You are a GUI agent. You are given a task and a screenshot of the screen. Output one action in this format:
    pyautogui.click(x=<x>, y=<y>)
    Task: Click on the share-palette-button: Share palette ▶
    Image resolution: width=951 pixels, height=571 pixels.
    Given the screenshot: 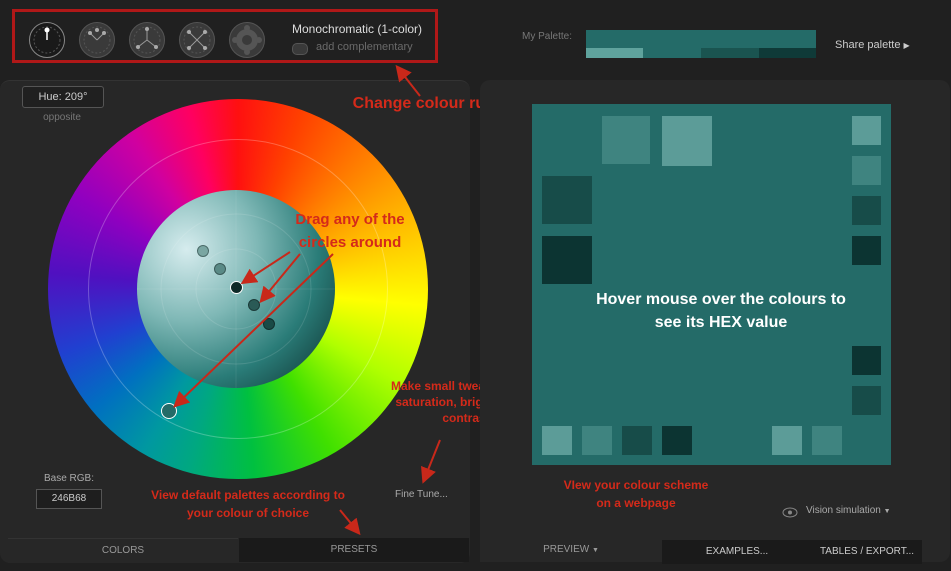 What is the action you would take?
    pyautogui.click(x=872, y=45)
    